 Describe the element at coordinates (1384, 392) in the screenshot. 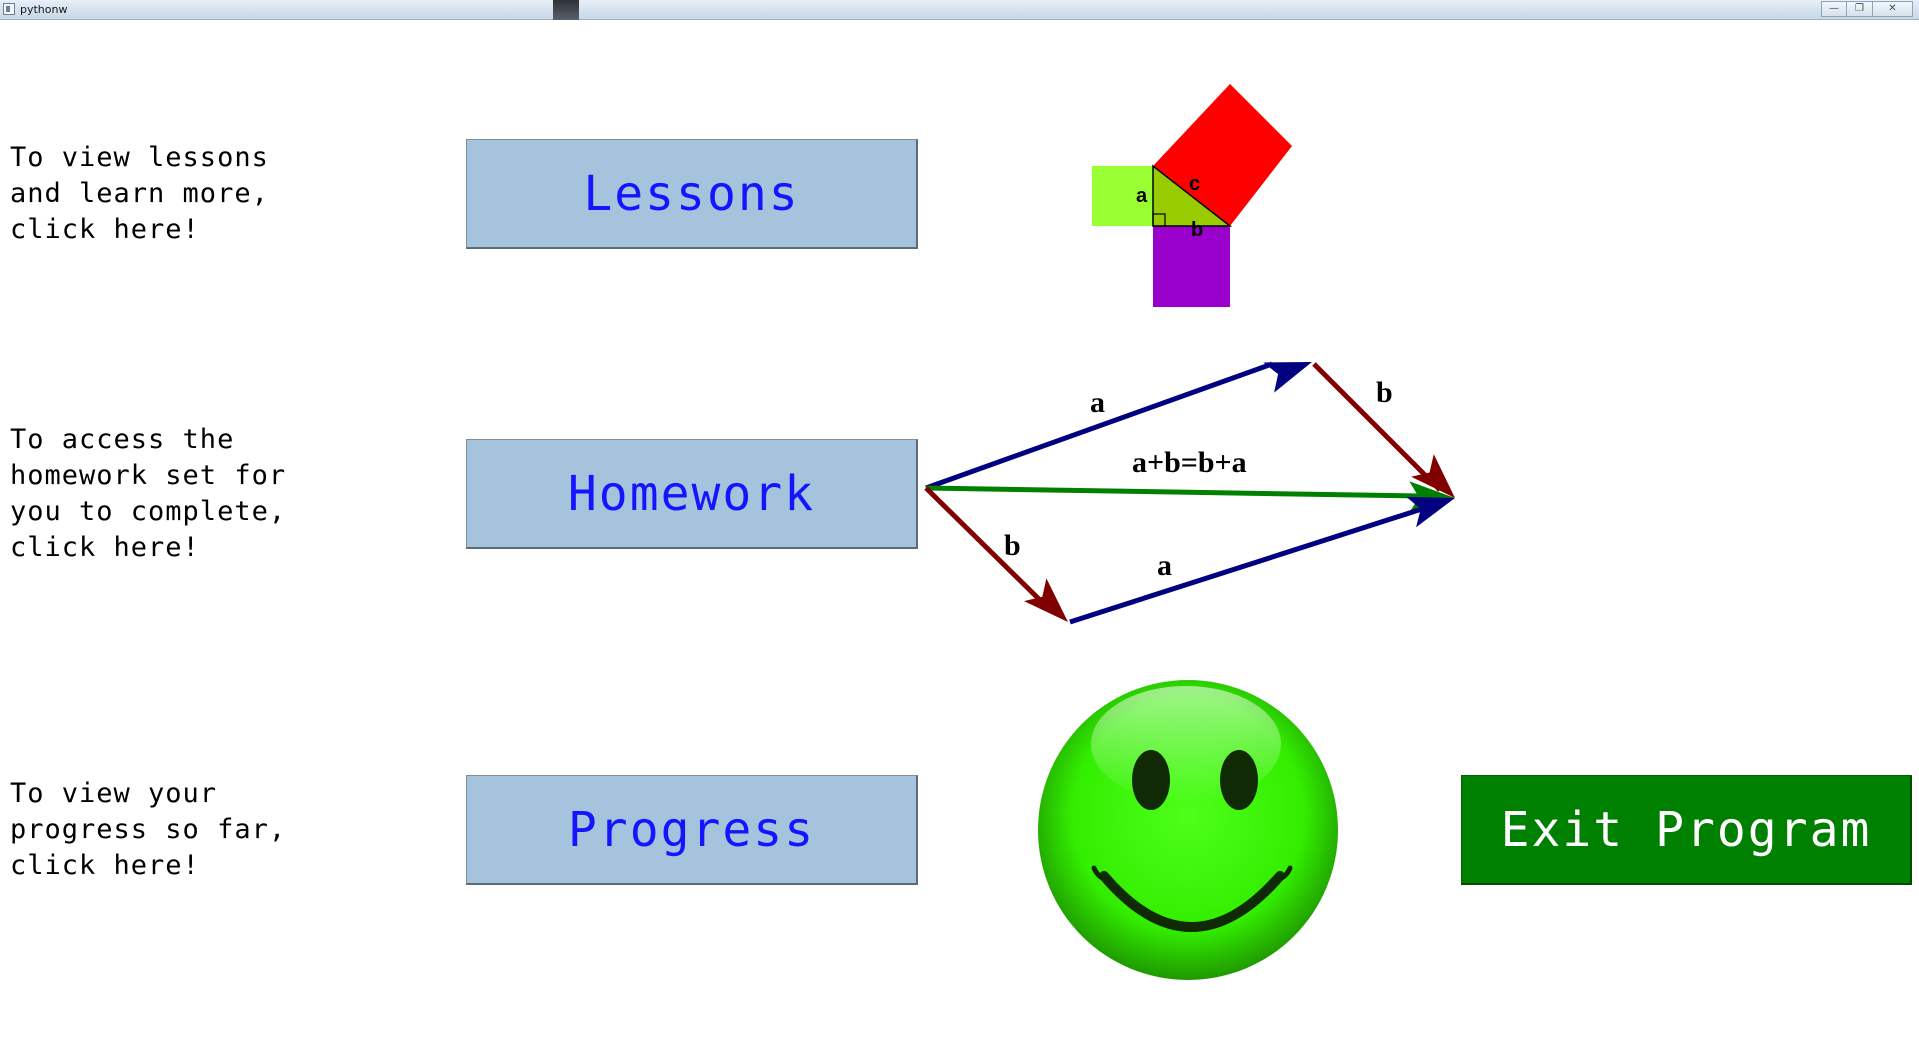

I see `vector-label-top-b: b` at that location.